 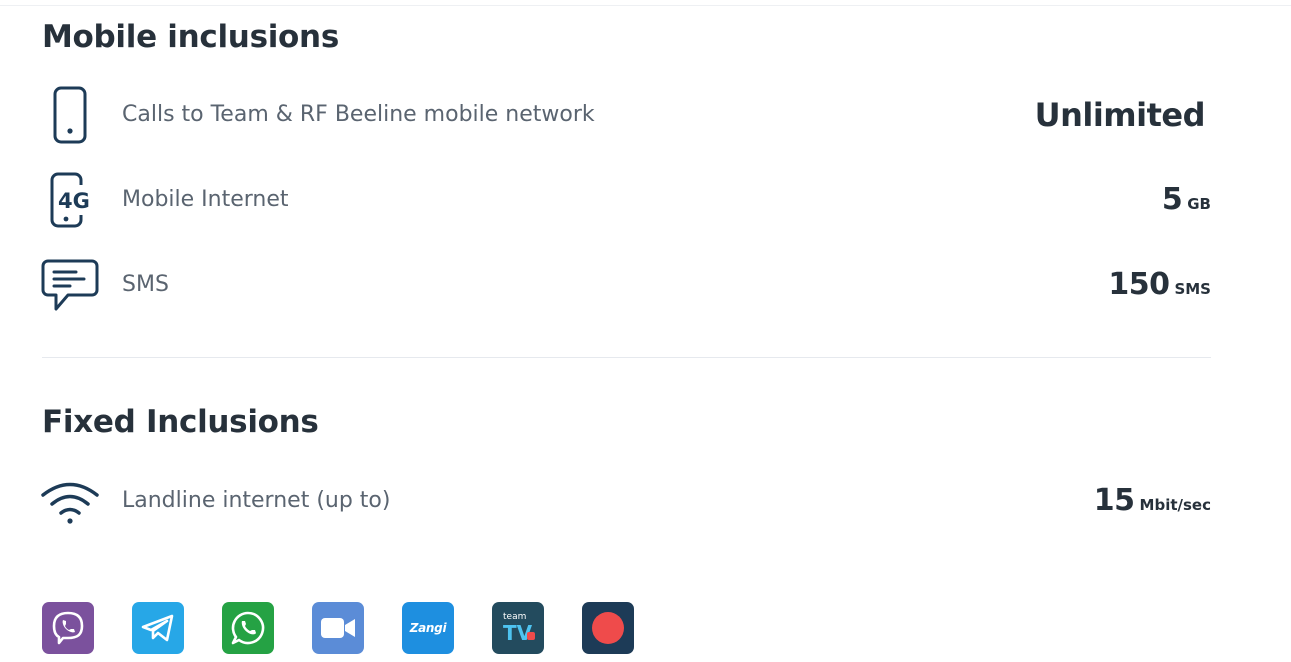 What do you see at coordinates (338, 628) in the screenshot?
I see `zoom-icon` at bounding box center [338, 628].